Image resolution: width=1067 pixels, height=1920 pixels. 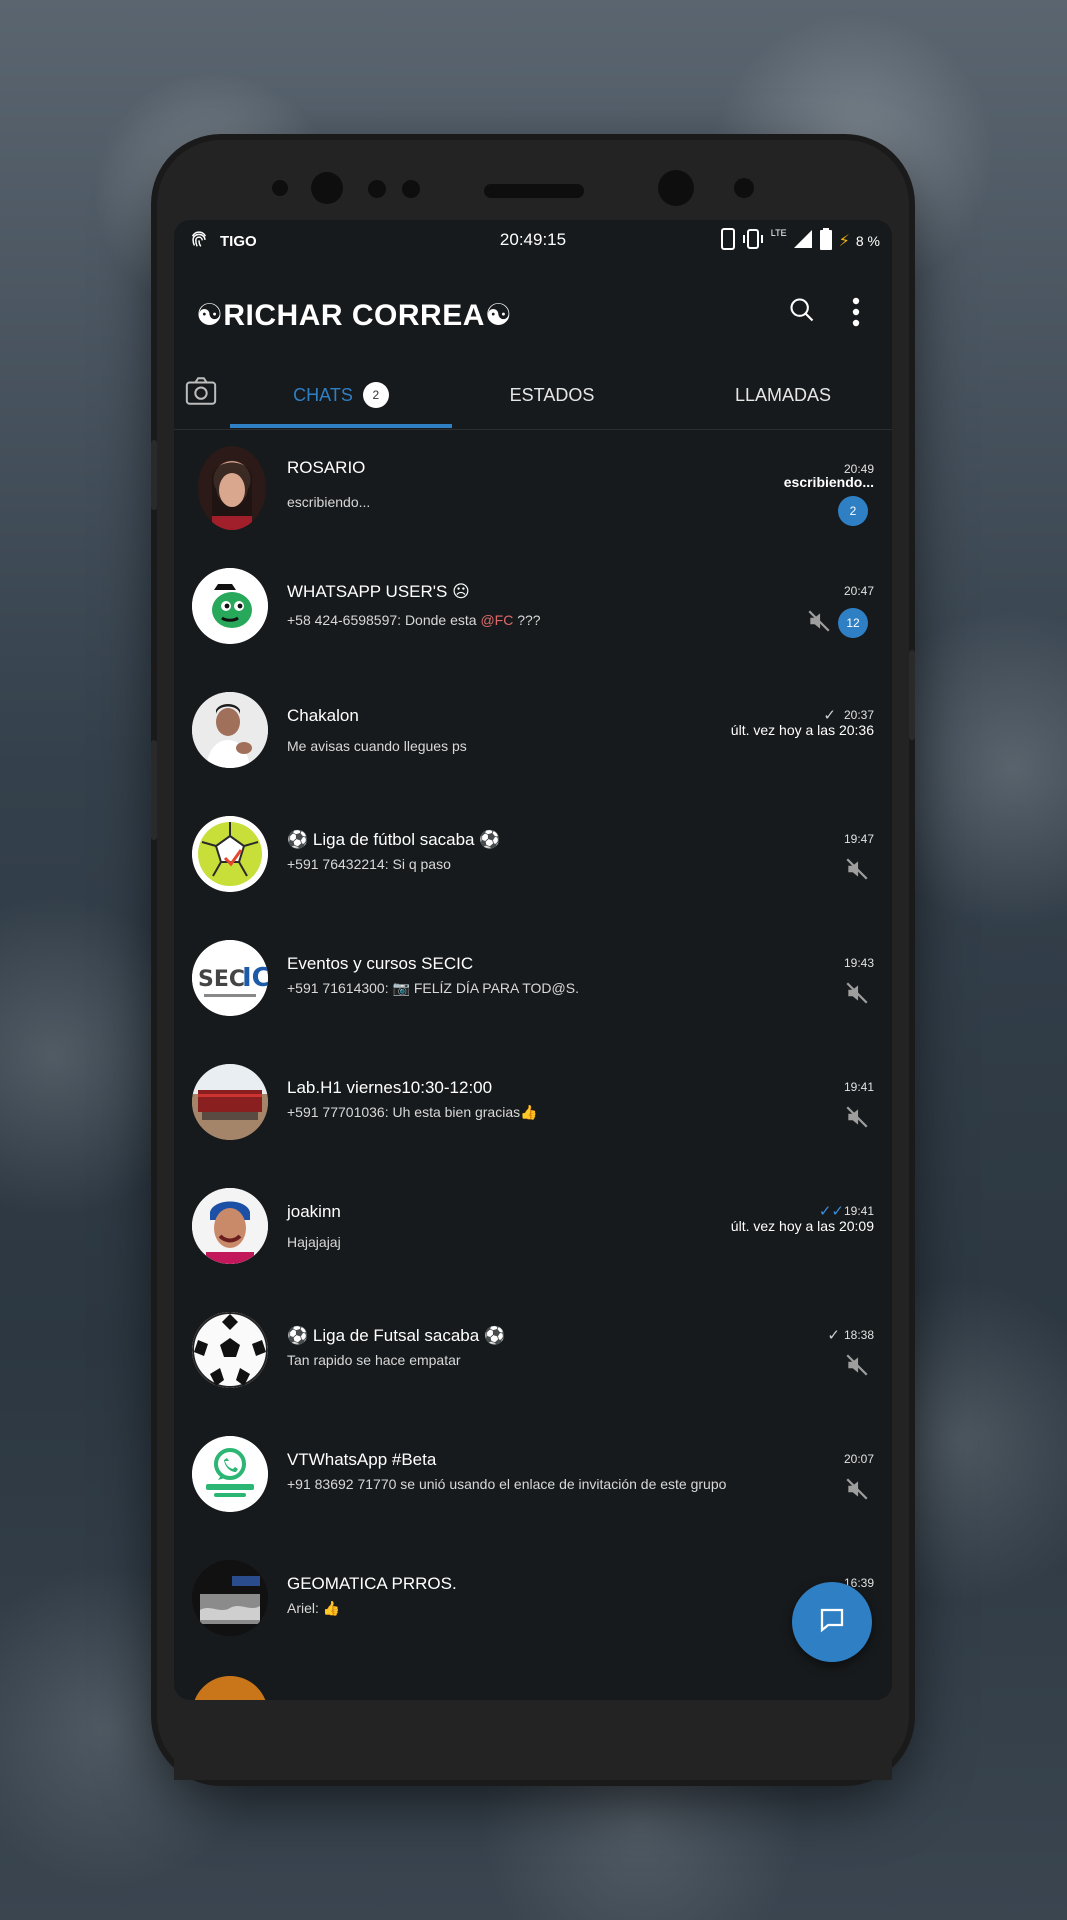 I want to click on chat-name: ROSARIO, so click(x=326, y=467).